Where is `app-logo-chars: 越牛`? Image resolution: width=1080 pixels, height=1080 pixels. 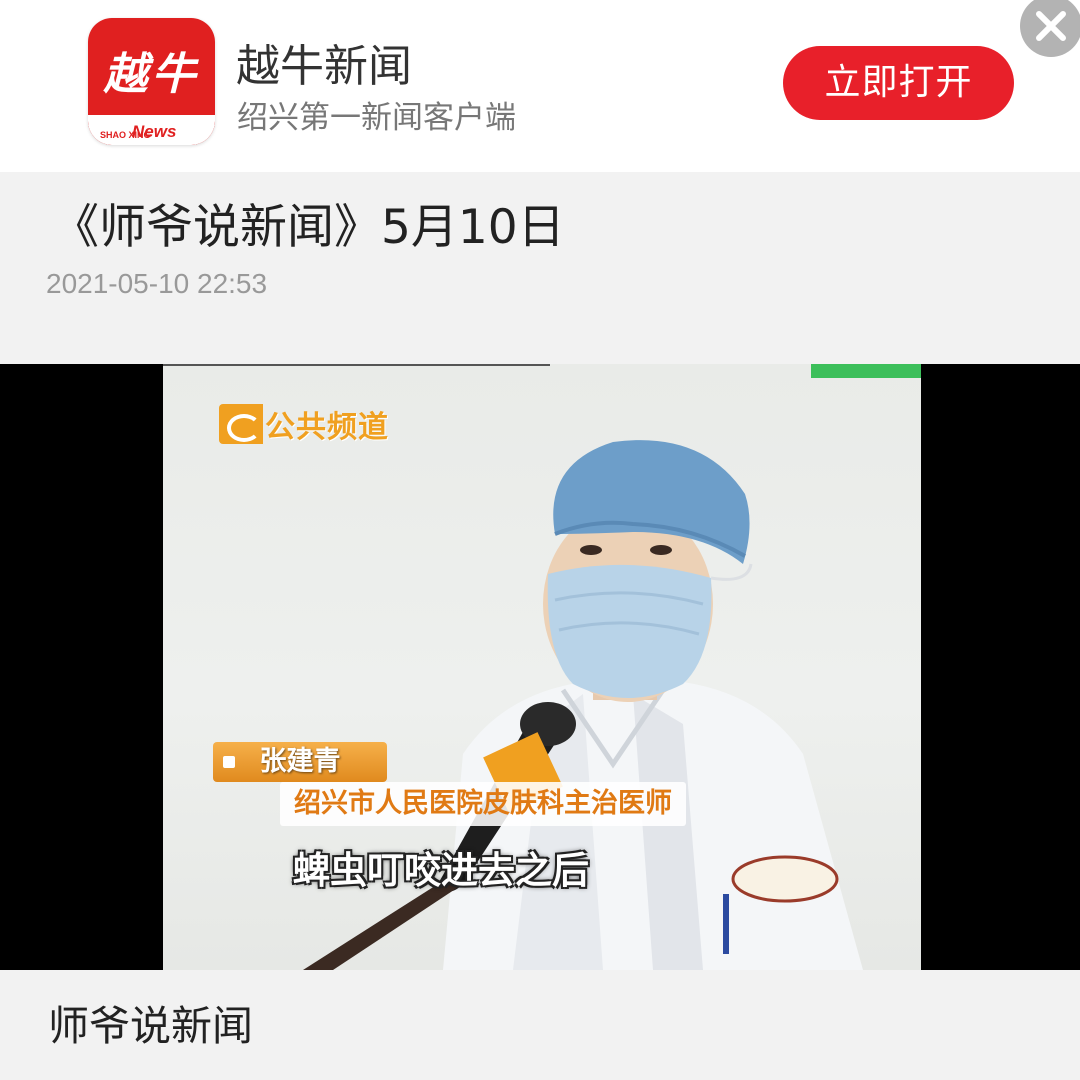 app-logo-chars: 越牛 is located at coordinates (151, 74).